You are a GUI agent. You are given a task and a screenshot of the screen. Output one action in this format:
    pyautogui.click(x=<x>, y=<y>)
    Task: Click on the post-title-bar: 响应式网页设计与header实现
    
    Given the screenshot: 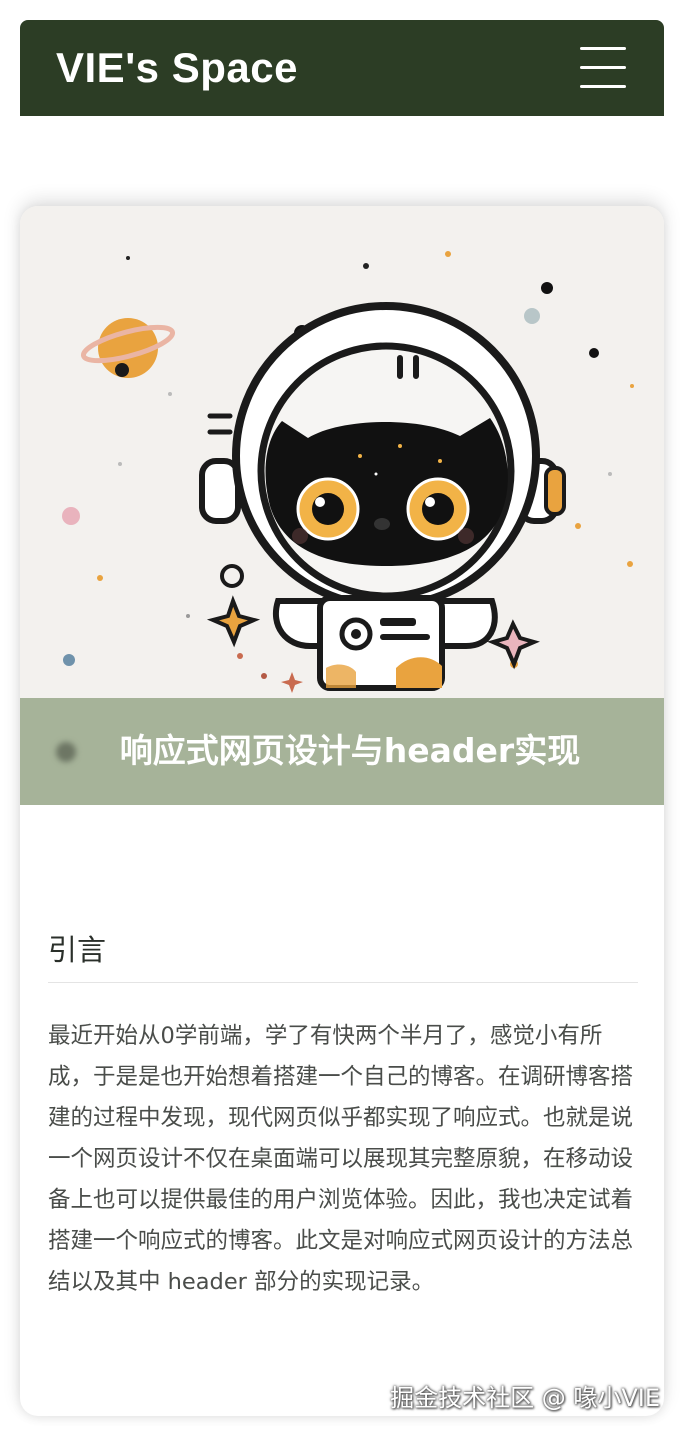 What is the action you would take?
    pyautogui.click(x=342, y=751)
    